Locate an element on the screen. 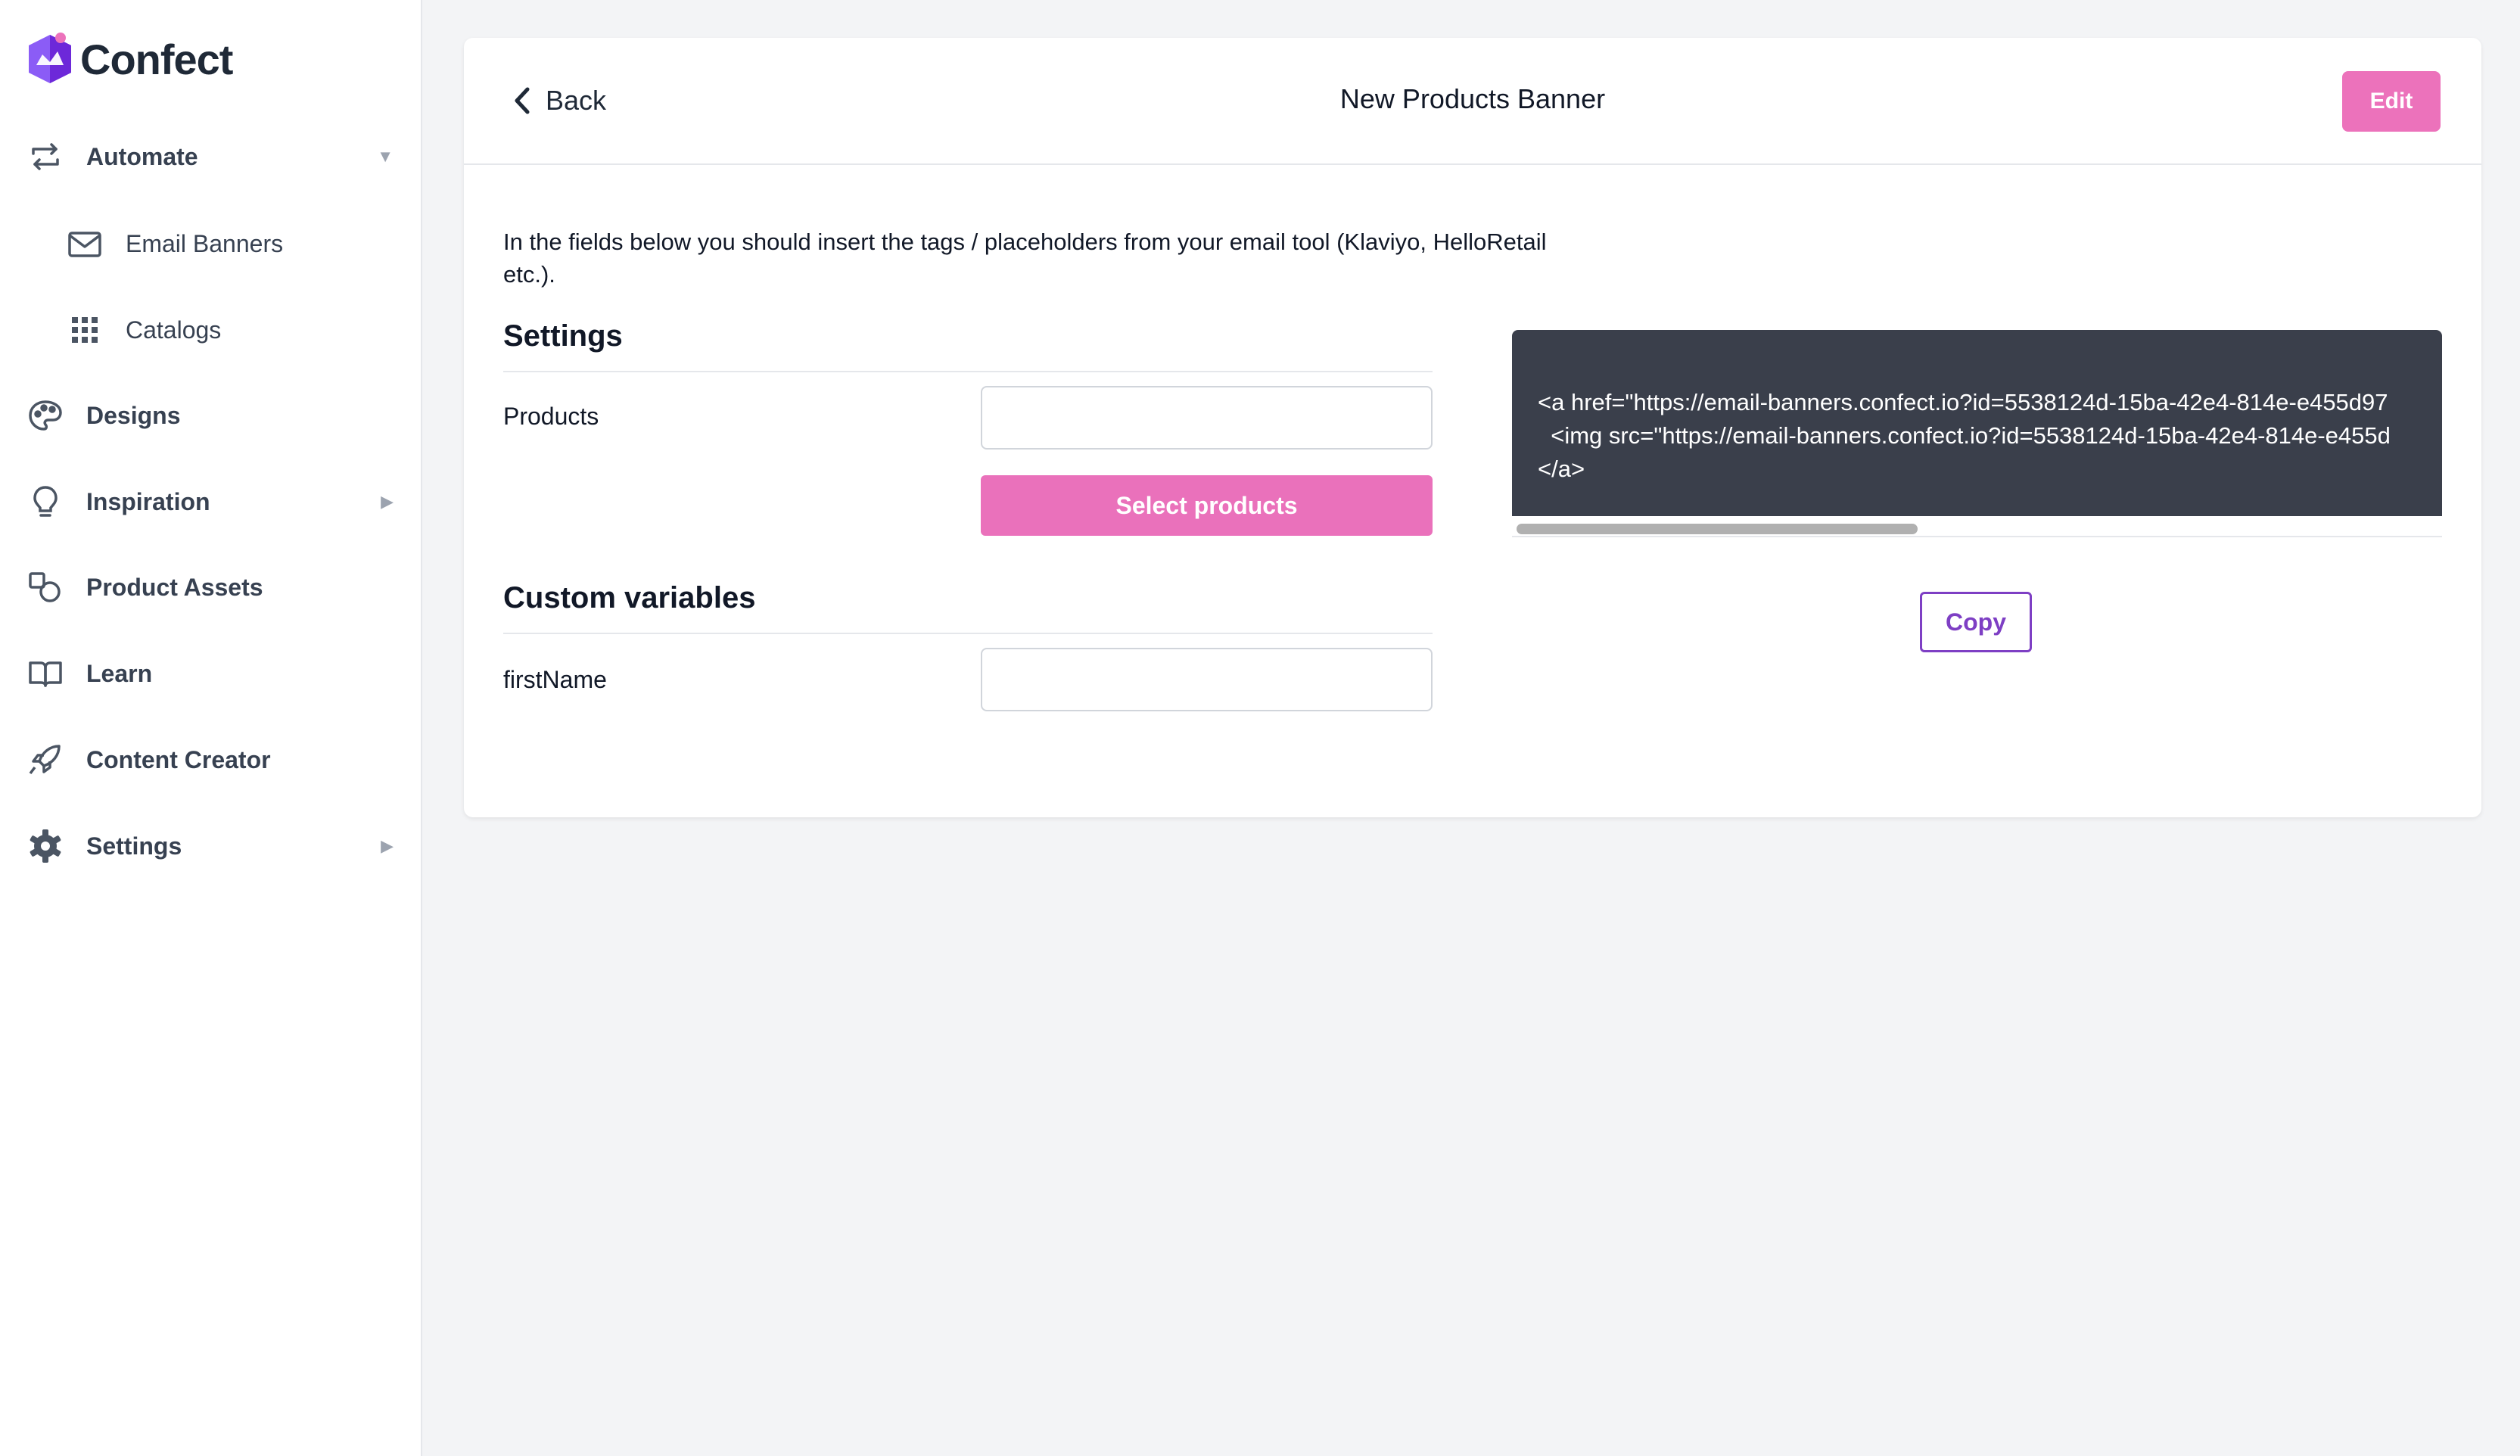  sidebar-item-label: Catalogs is located at coordinates (174, 330).